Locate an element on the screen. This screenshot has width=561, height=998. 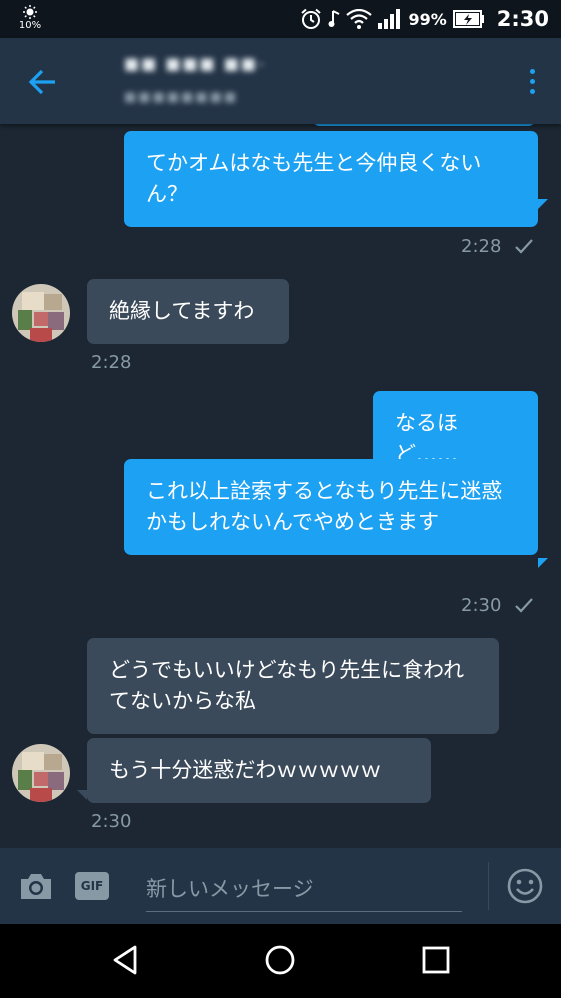
conversation-title: ■■ ■■■ ■■- is located at coordinates (195, 63).